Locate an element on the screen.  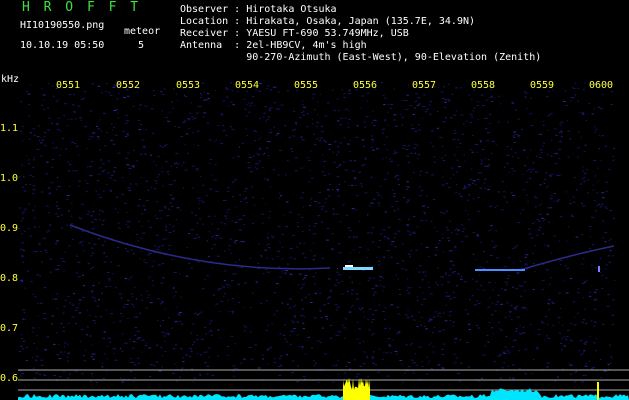
freq-tick: 1.1 is located at coordinates (9, 128).